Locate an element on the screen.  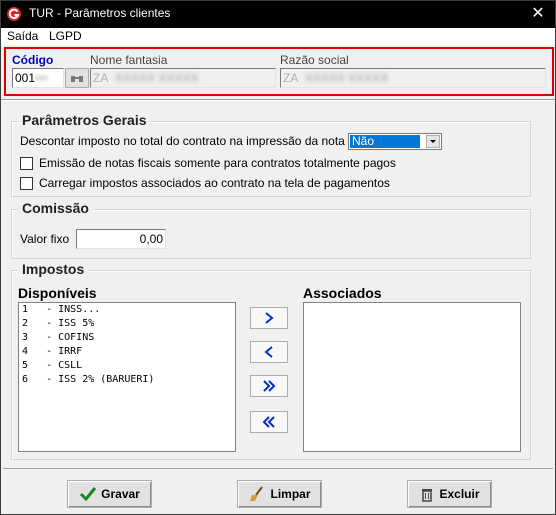
binoculars-icon is located at coordinates (77, 79).